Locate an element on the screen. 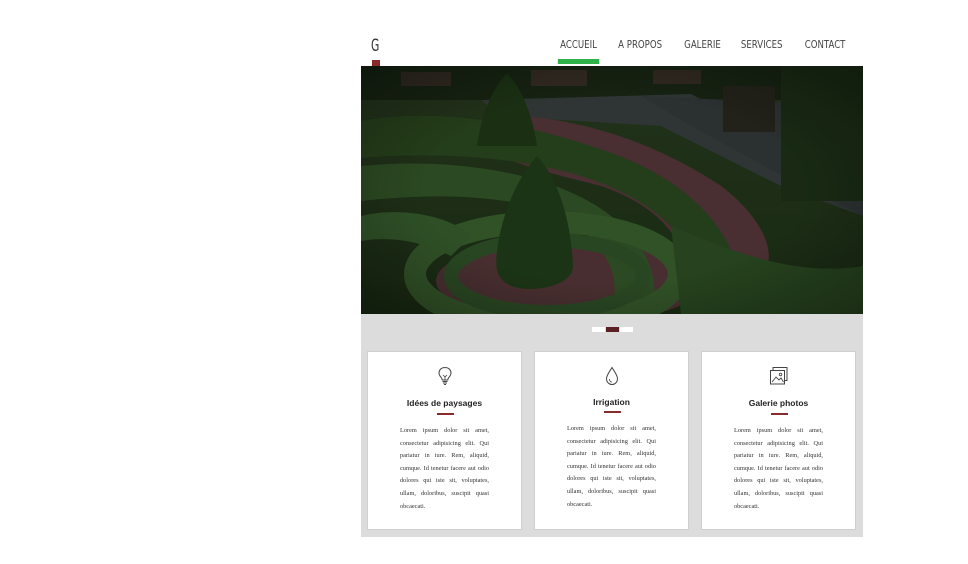  slider-dots is located at coordinates (613, 329).